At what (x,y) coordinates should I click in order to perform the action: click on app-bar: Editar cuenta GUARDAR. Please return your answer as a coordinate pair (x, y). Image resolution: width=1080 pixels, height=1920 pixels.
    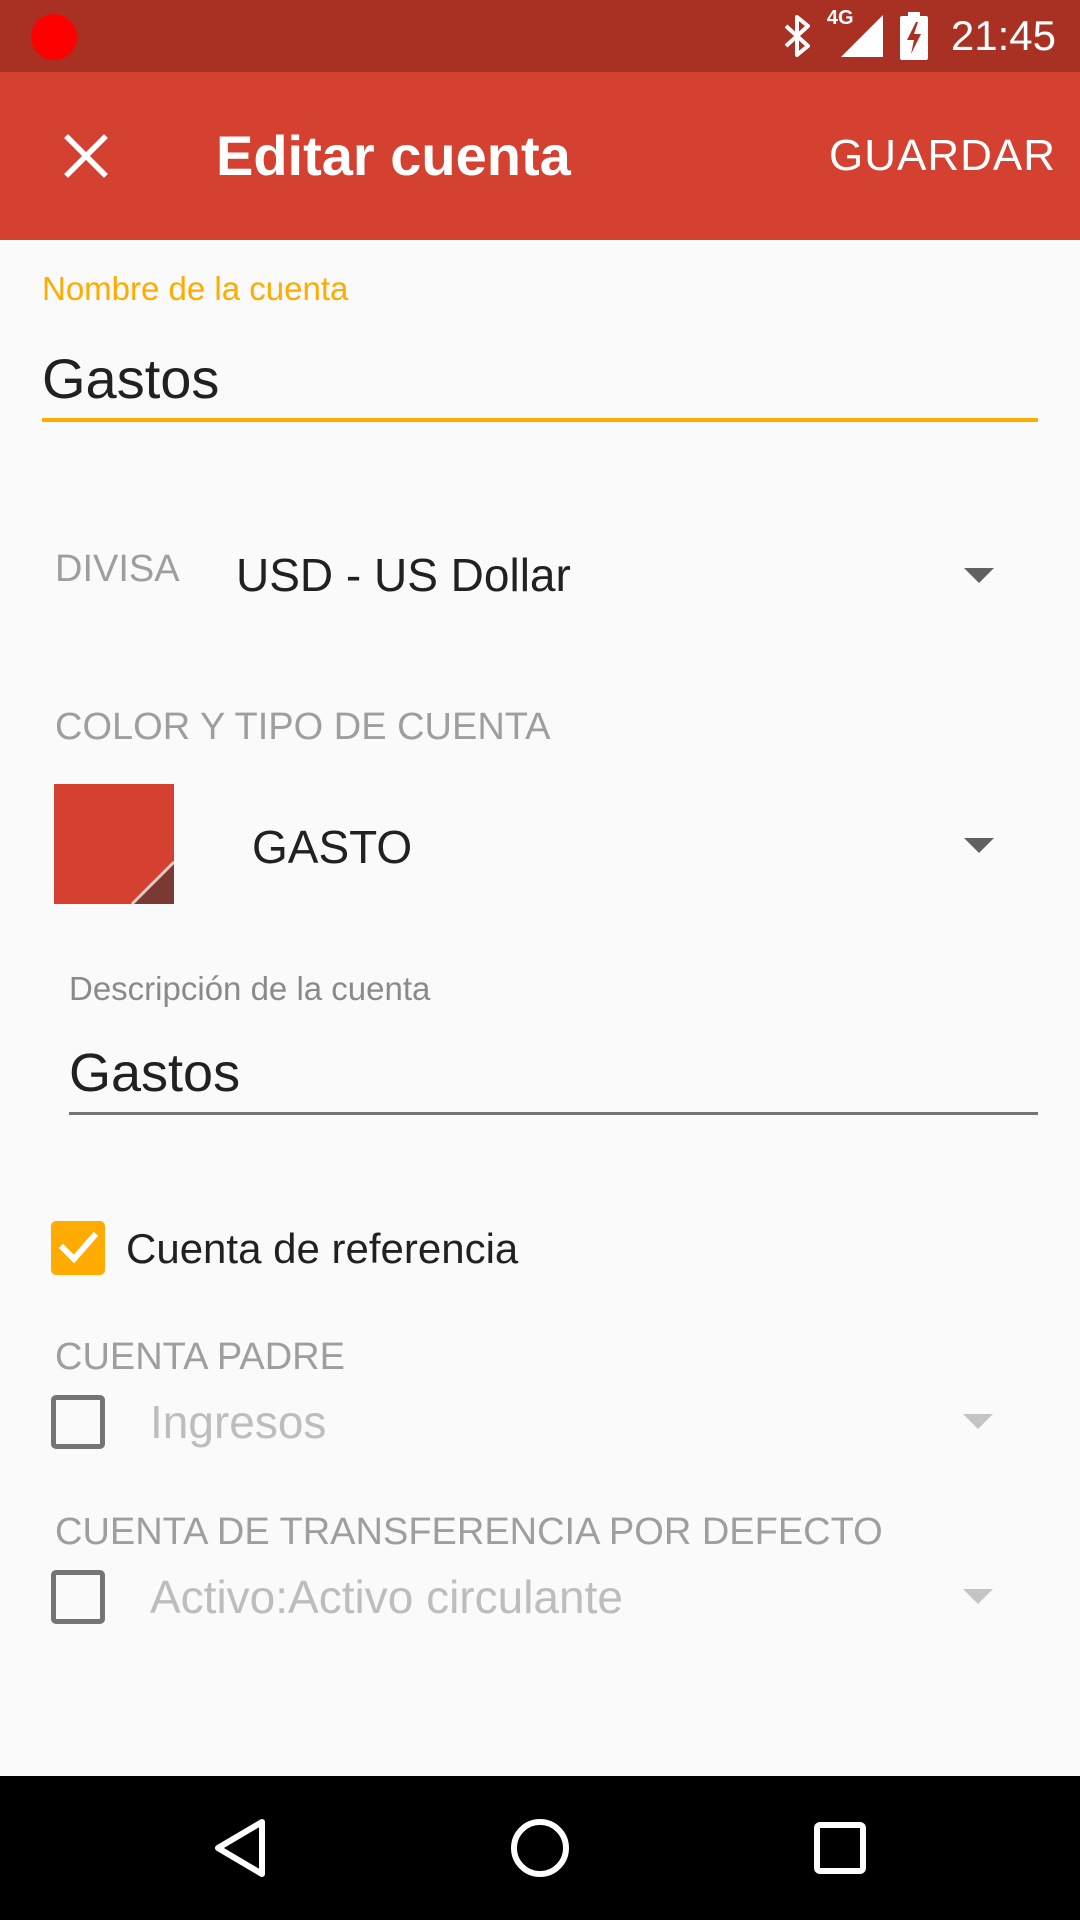
    Looking at the image, I should click on (540, 156).